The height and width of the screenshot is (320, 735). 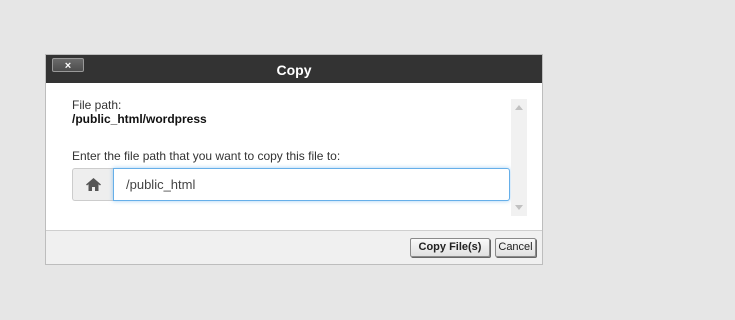 What do you see at coordinates (515, 247) in the screenshot?
I see `cancel-button: Cancel` at bounding box center [515, 247].